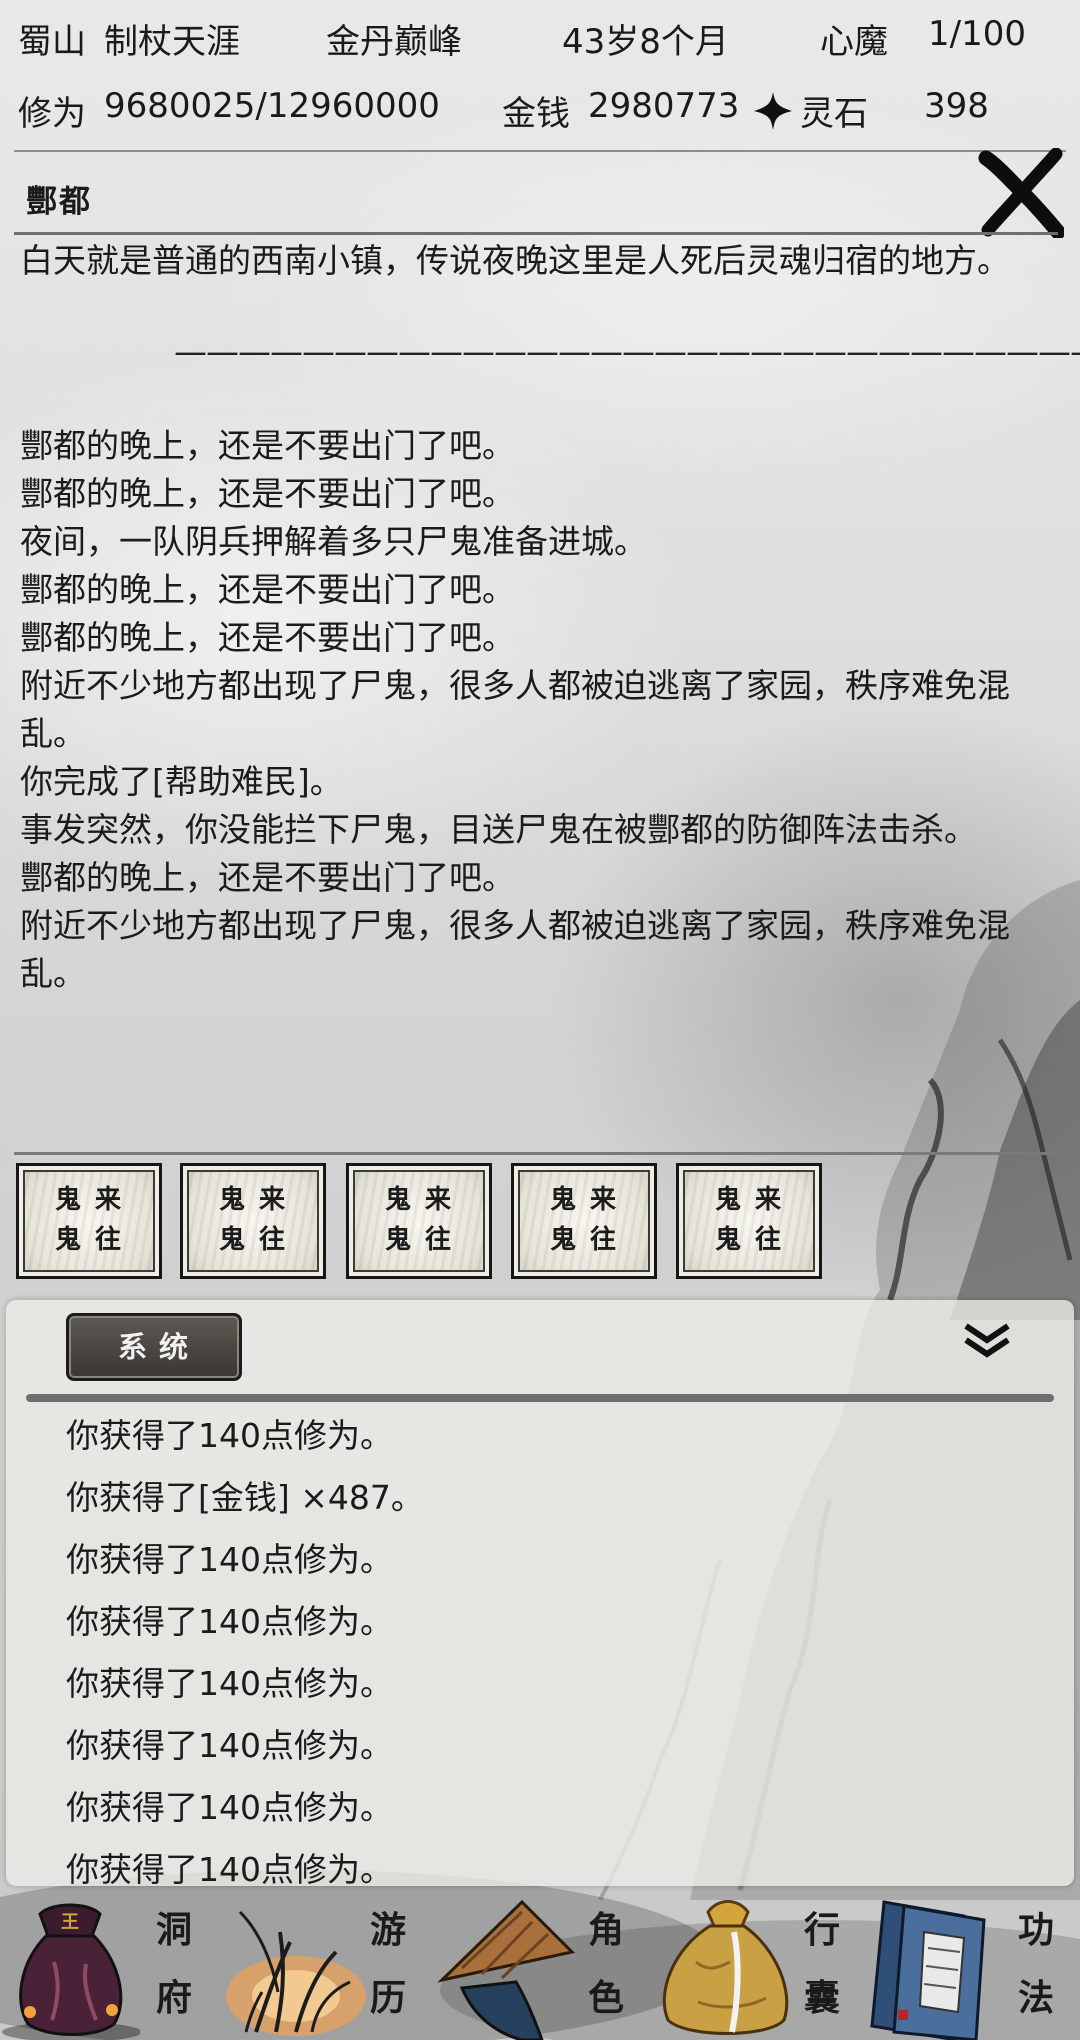  Describe the element at coordinates (645, 42) in the screenshot. I see `age: 43岁8个月` at that location.